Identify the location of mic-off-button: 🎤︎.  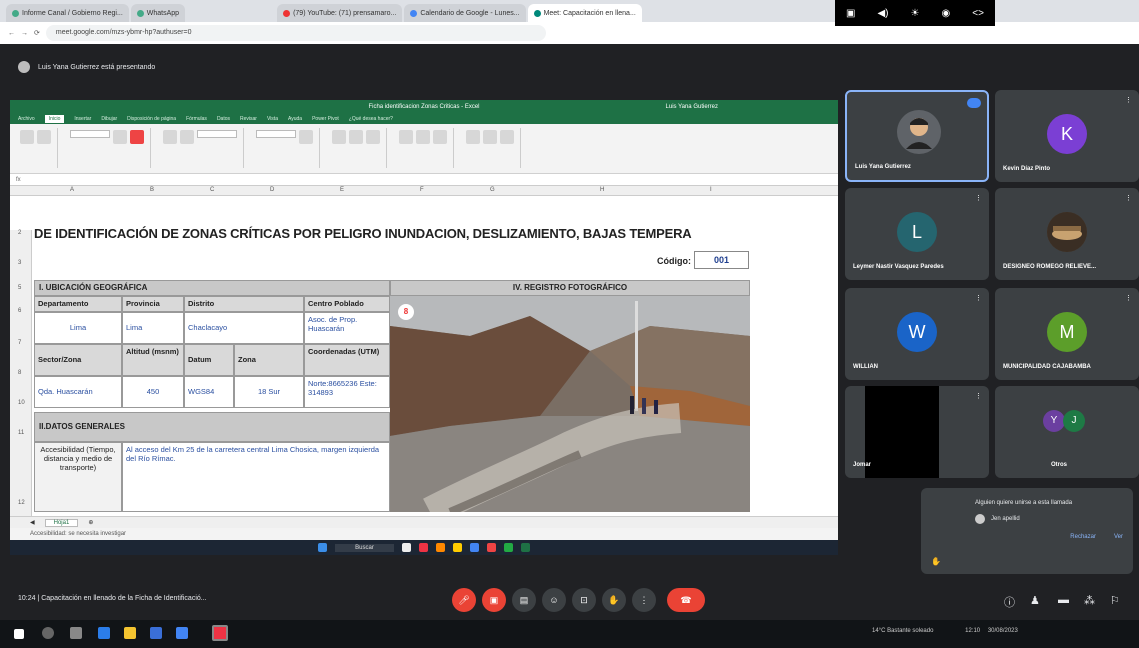
(464, 600).